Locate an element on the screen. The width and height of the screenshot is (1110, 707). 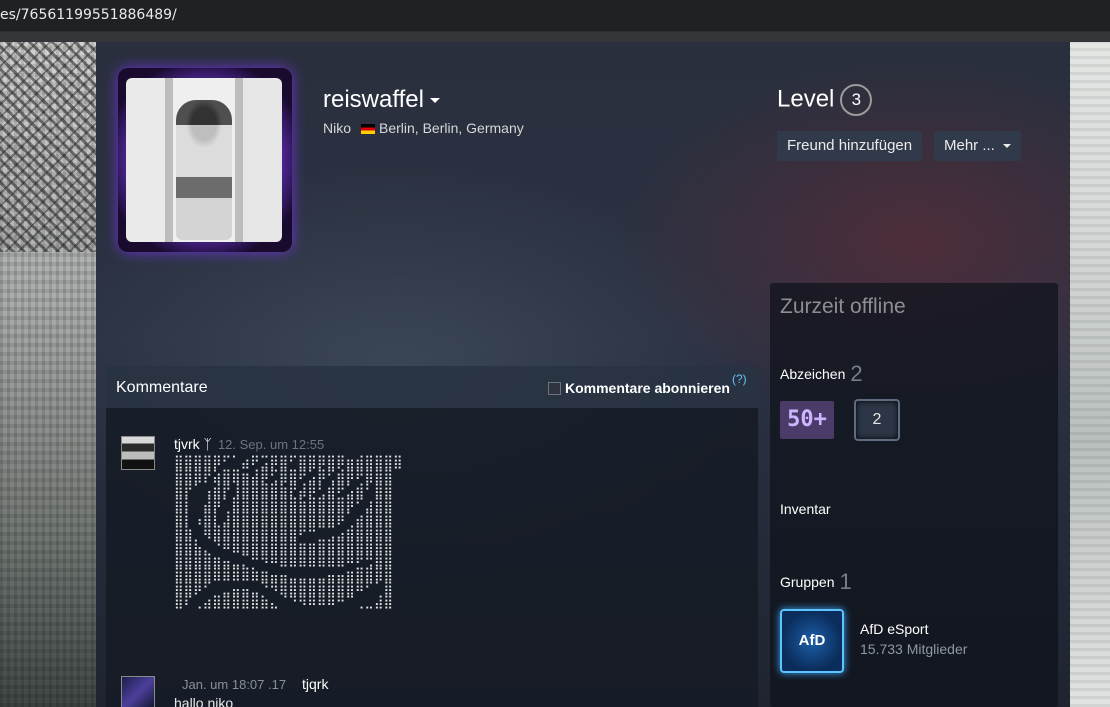
groups-label: Gruppen is located at coordinates (807, 582).